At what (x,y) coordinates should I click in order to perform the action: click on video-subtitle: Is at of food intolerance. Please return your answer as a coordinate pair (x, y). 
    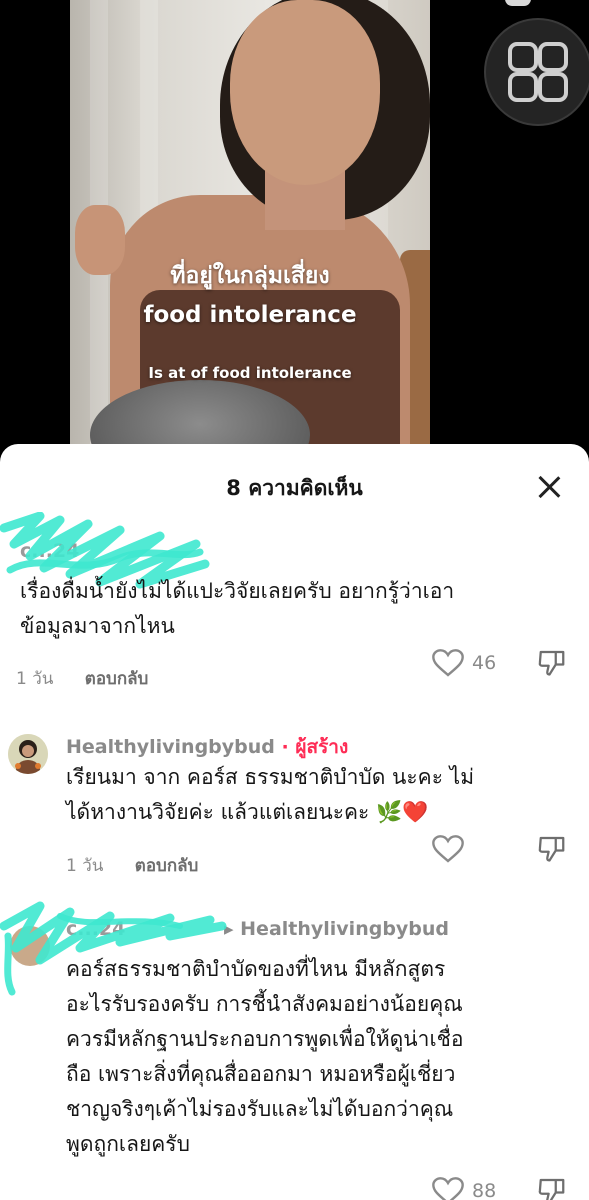
    Looking at the image, I should click on (250, 373).